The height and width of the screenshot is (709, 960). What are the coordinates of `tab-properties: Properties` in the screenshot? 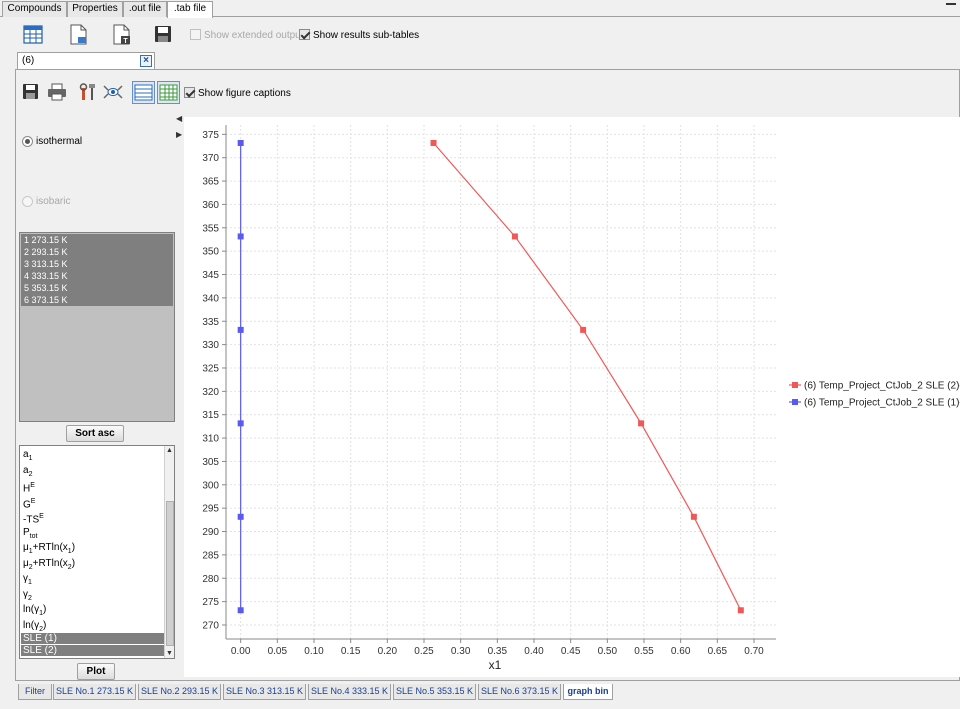 It's located at (95, 9).